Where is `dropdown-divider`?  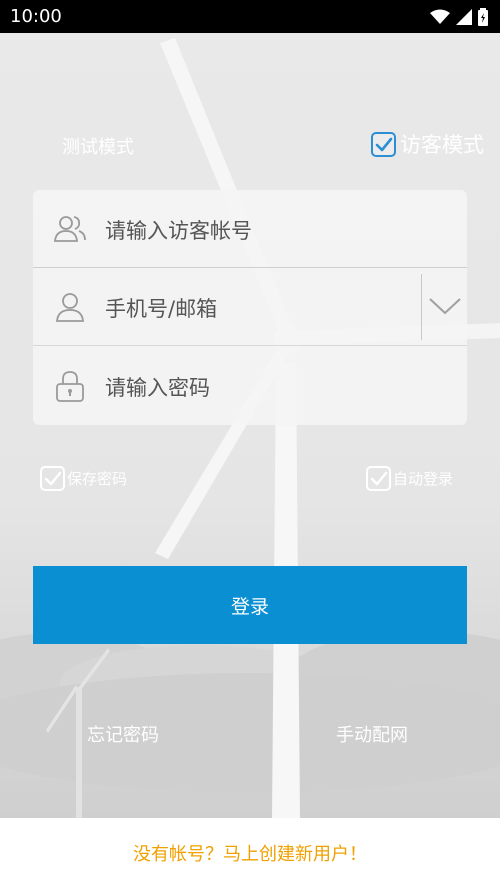 dropdown-divider is located at coordinates (421, 307).